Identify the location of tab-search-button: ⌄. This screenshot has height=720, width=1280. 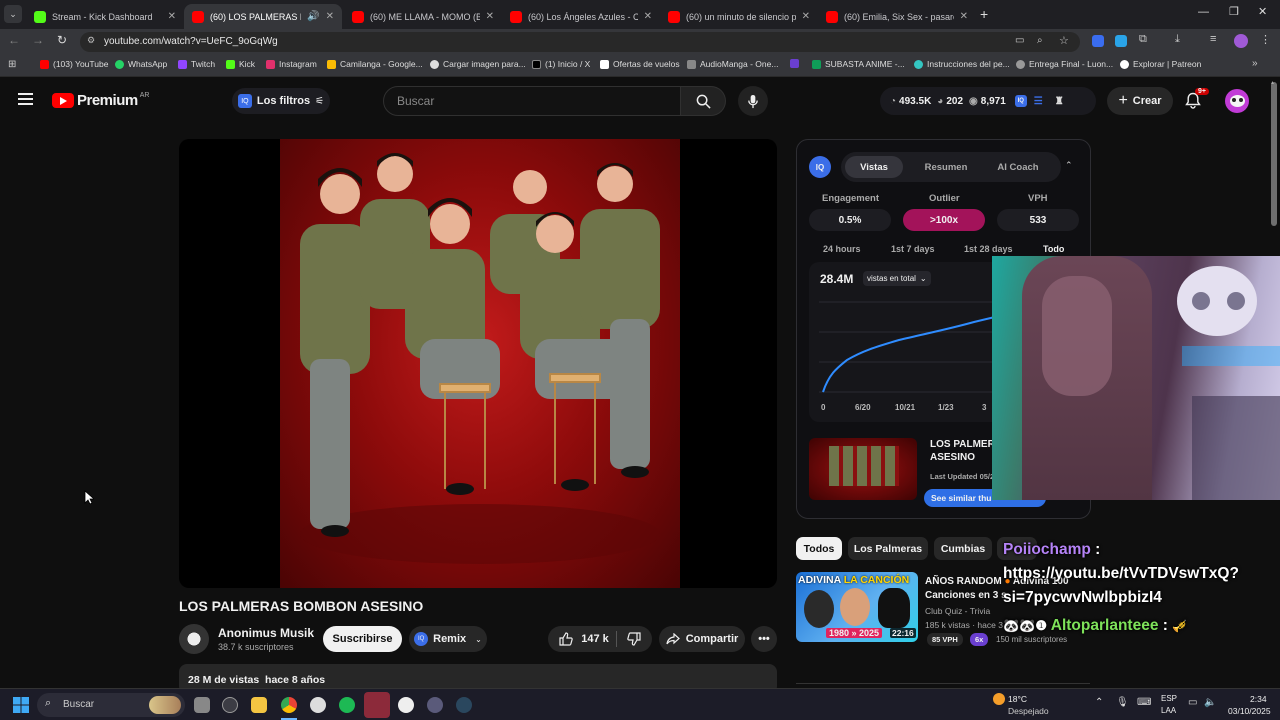
(13, 14).